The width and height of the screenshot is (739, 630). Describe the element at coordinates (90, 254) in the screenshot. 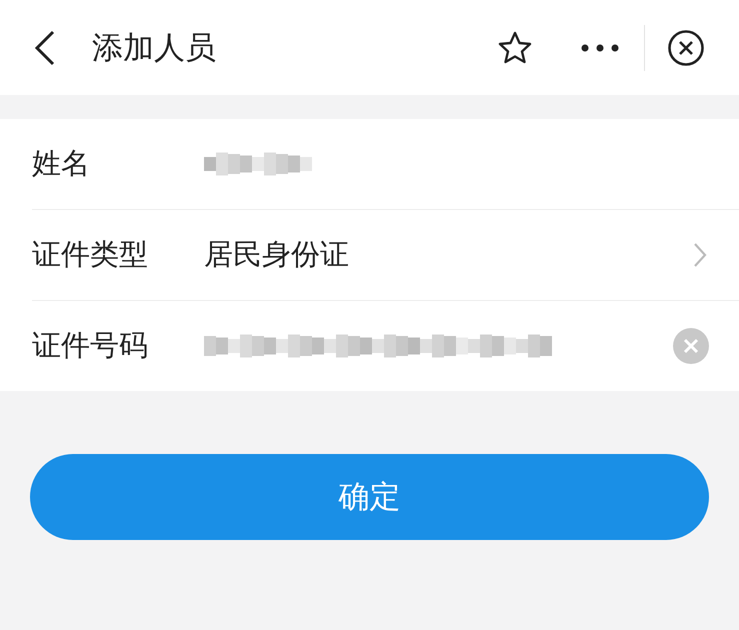

I see `field-label: 证件类型` at that location.